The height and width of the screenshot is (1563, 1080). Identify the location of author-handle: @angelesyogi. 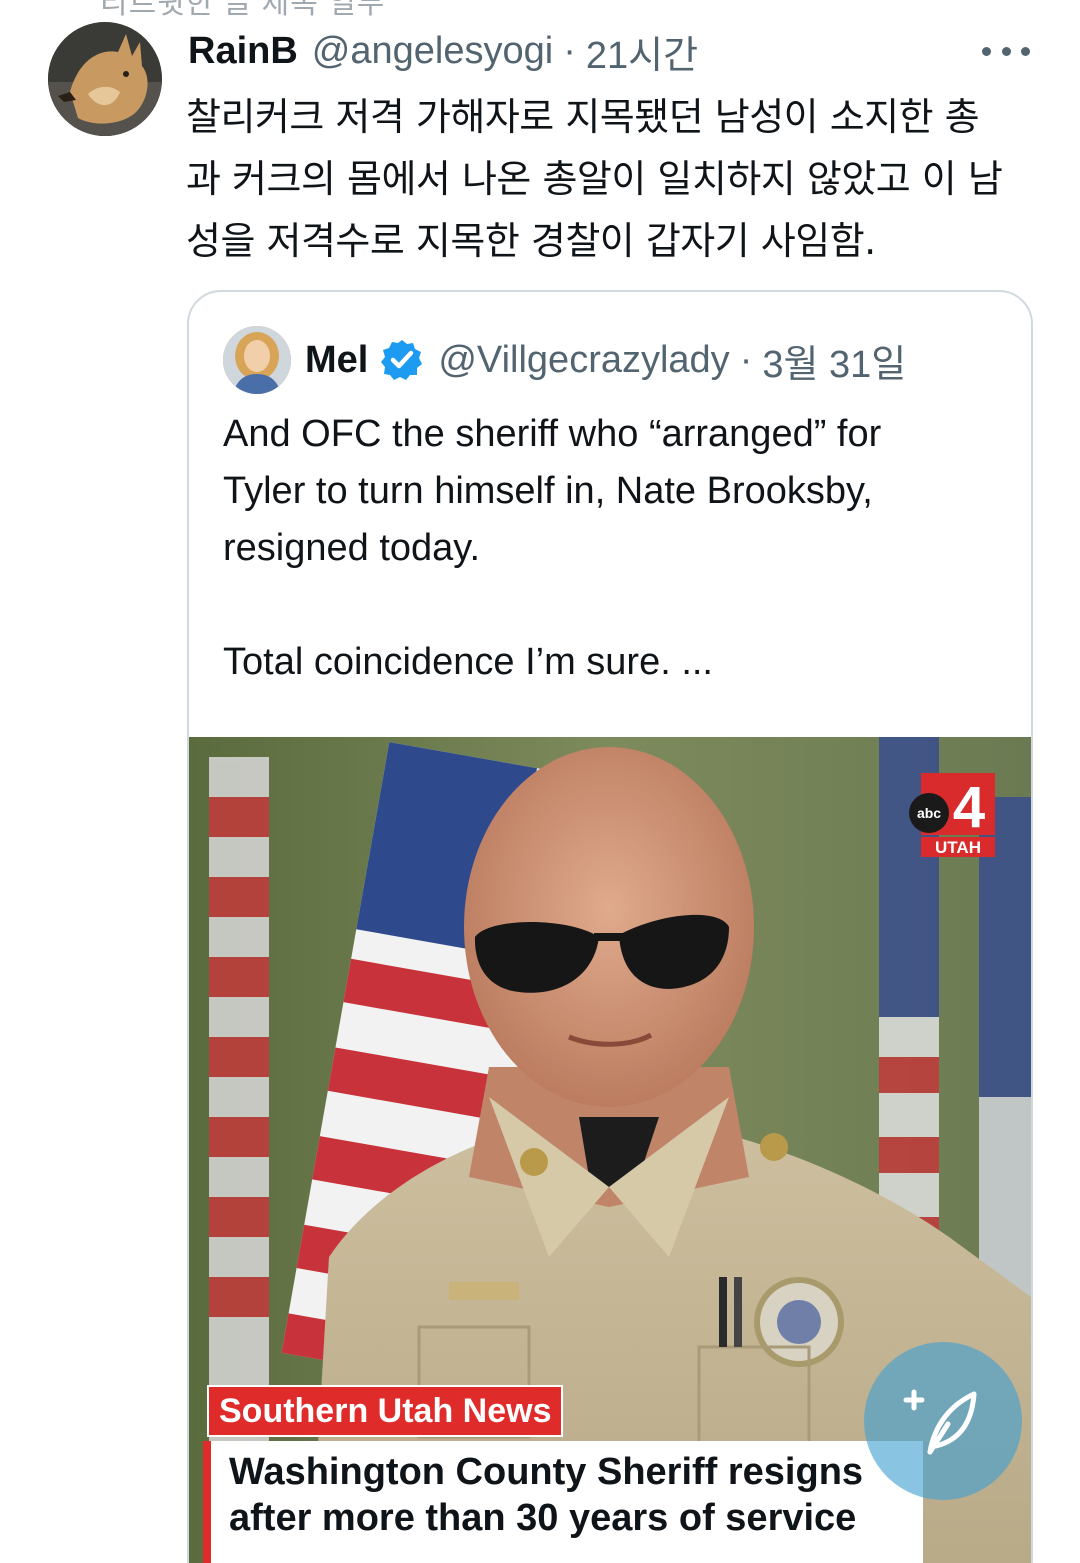
(432, 51).